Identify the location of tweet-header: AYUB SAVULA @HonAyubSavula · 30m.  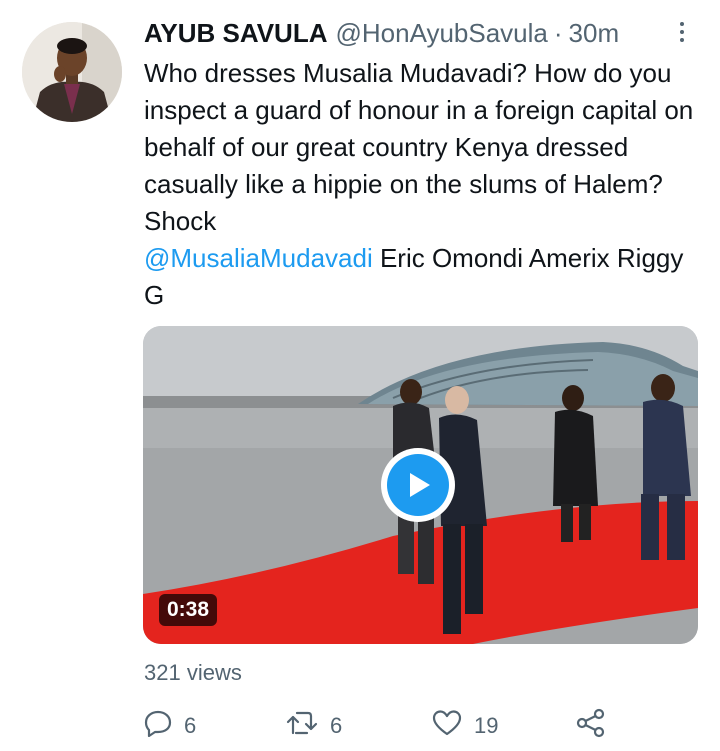
(417, 33).